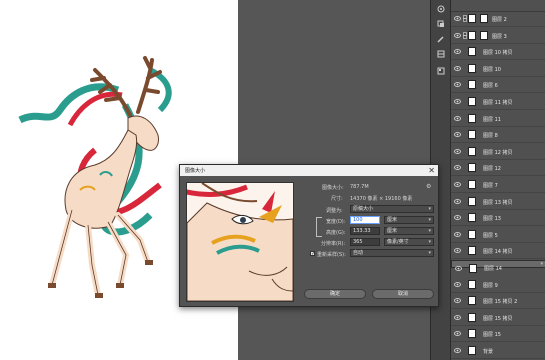 The width and height of the screenshot is (545, 360). What do you see at coordinates (498, 218) in the screenshot?
I see `layer-row: 图层 13` at bounding box center [498, 218].